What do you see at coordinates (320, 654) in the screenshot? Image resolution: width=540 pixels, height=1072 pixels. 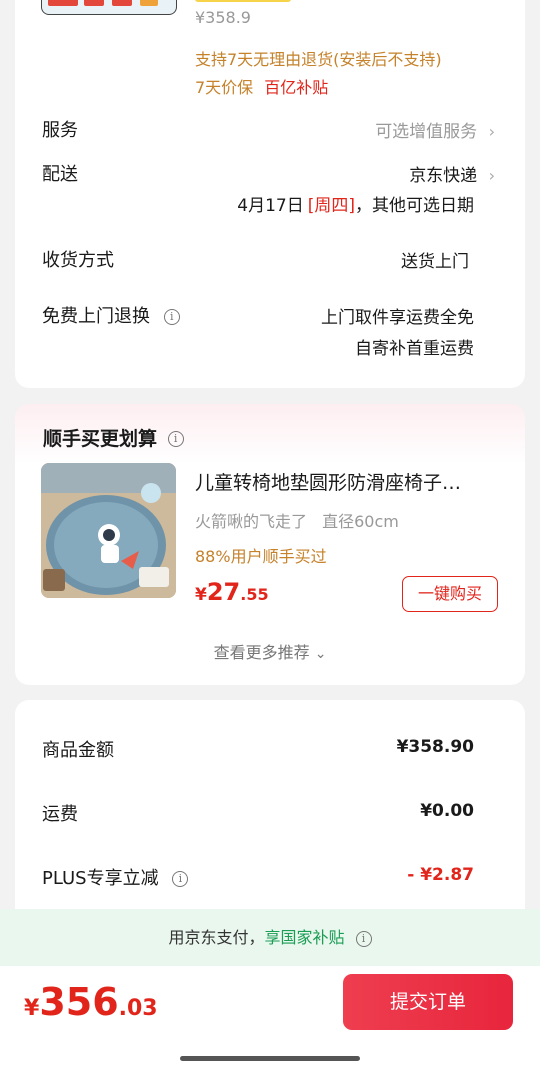 I see `chevron-down-icon: ⌄` at bounding box center [320, 654].